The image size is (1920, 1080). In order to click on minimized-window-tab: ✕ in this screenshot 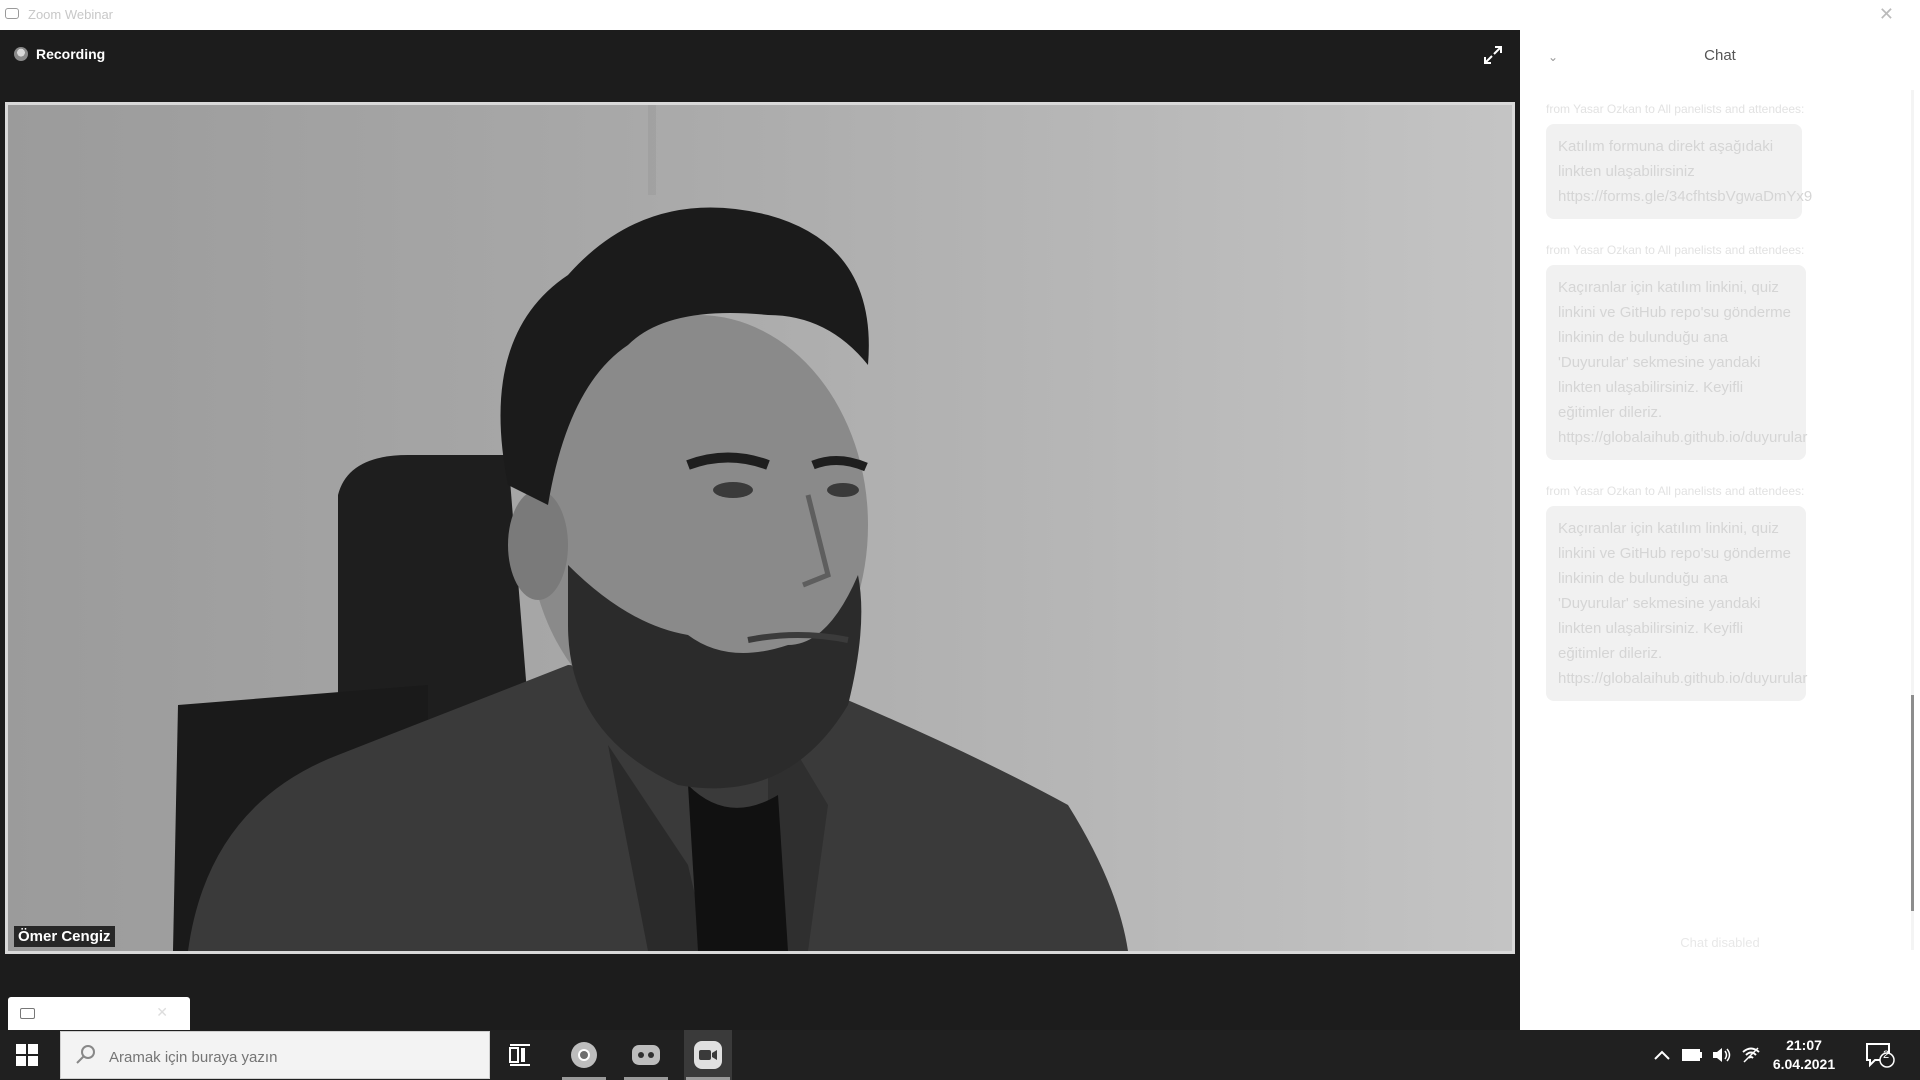, I will do `click(99, 1014)`.